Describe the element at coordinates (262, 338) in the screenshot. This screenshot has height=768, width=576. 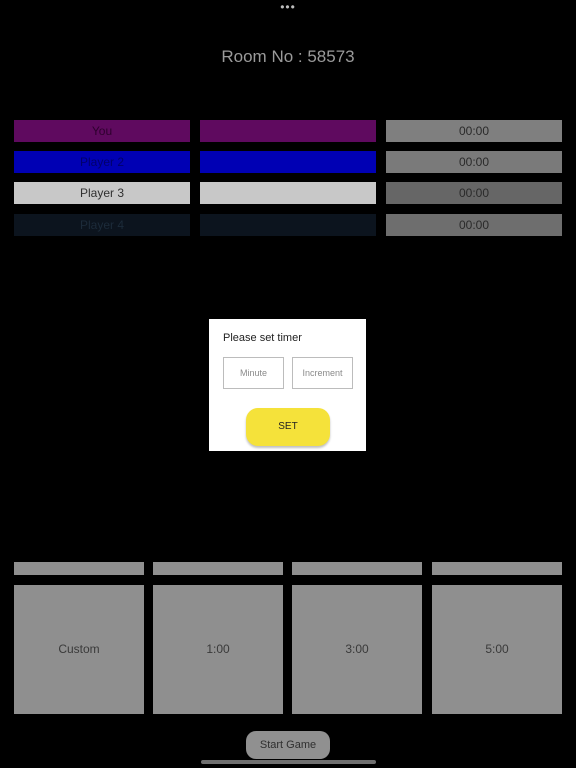
I see `dialog-title: Please set timer` at that location.